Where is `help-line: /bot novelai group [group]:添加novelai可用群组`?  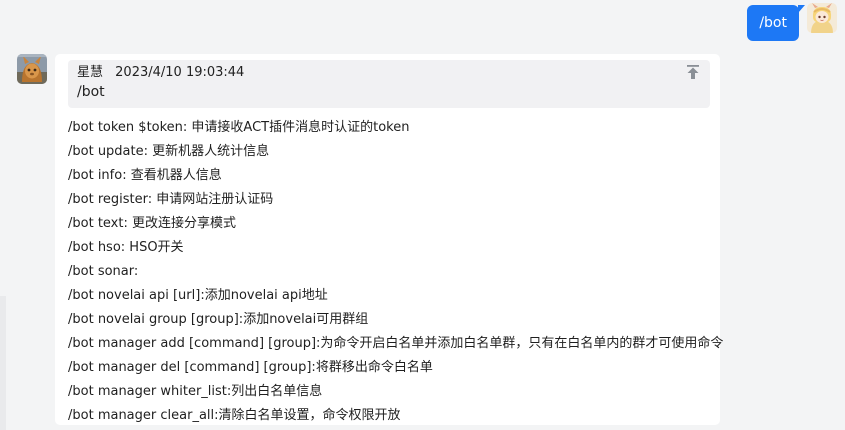
help-line: /bot novelai group [group]:添加novelai可用群组 is located at coordinates (218, 319).